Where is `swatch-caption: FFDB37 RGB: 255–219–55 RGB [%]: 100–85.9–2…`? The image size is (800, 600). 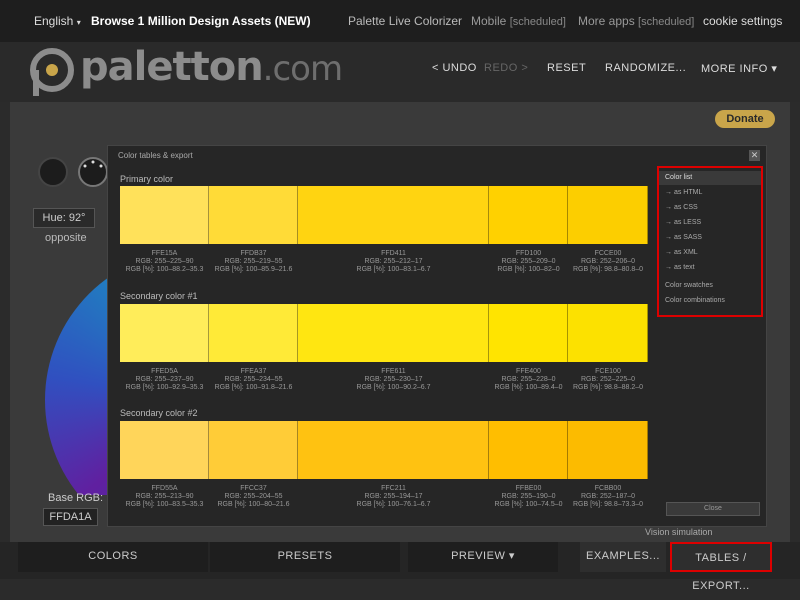 swatch-caption: FFDB37 RGB: 255–219–55 RGB [%]: 100–85.9–2… is located at coordinates (253, 262).